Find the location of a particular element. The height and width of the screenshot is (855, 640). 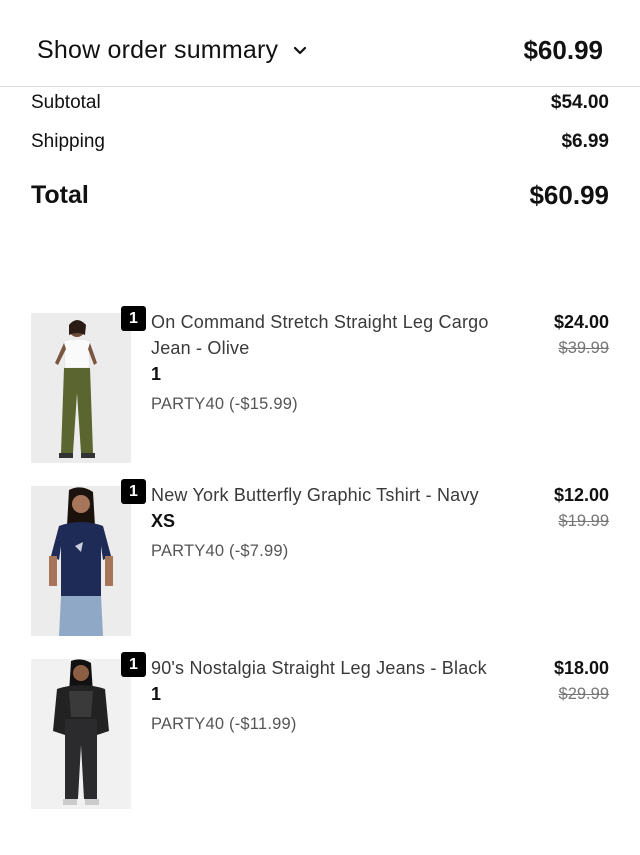

item-prices: $12.00 $19.99 is located at coordinates (581, 508).